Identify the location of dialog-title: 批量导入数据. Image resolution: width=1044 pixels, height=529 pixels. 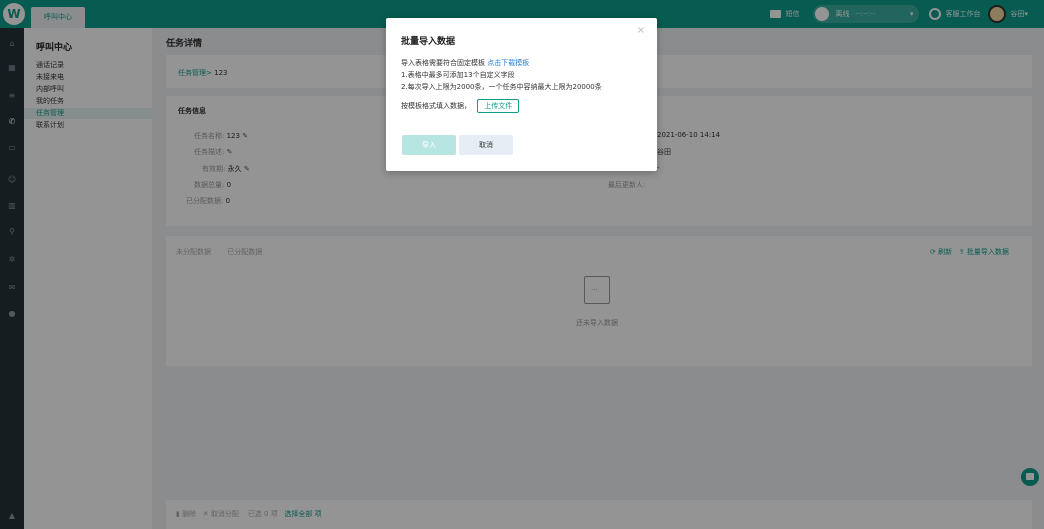
(428, 42).